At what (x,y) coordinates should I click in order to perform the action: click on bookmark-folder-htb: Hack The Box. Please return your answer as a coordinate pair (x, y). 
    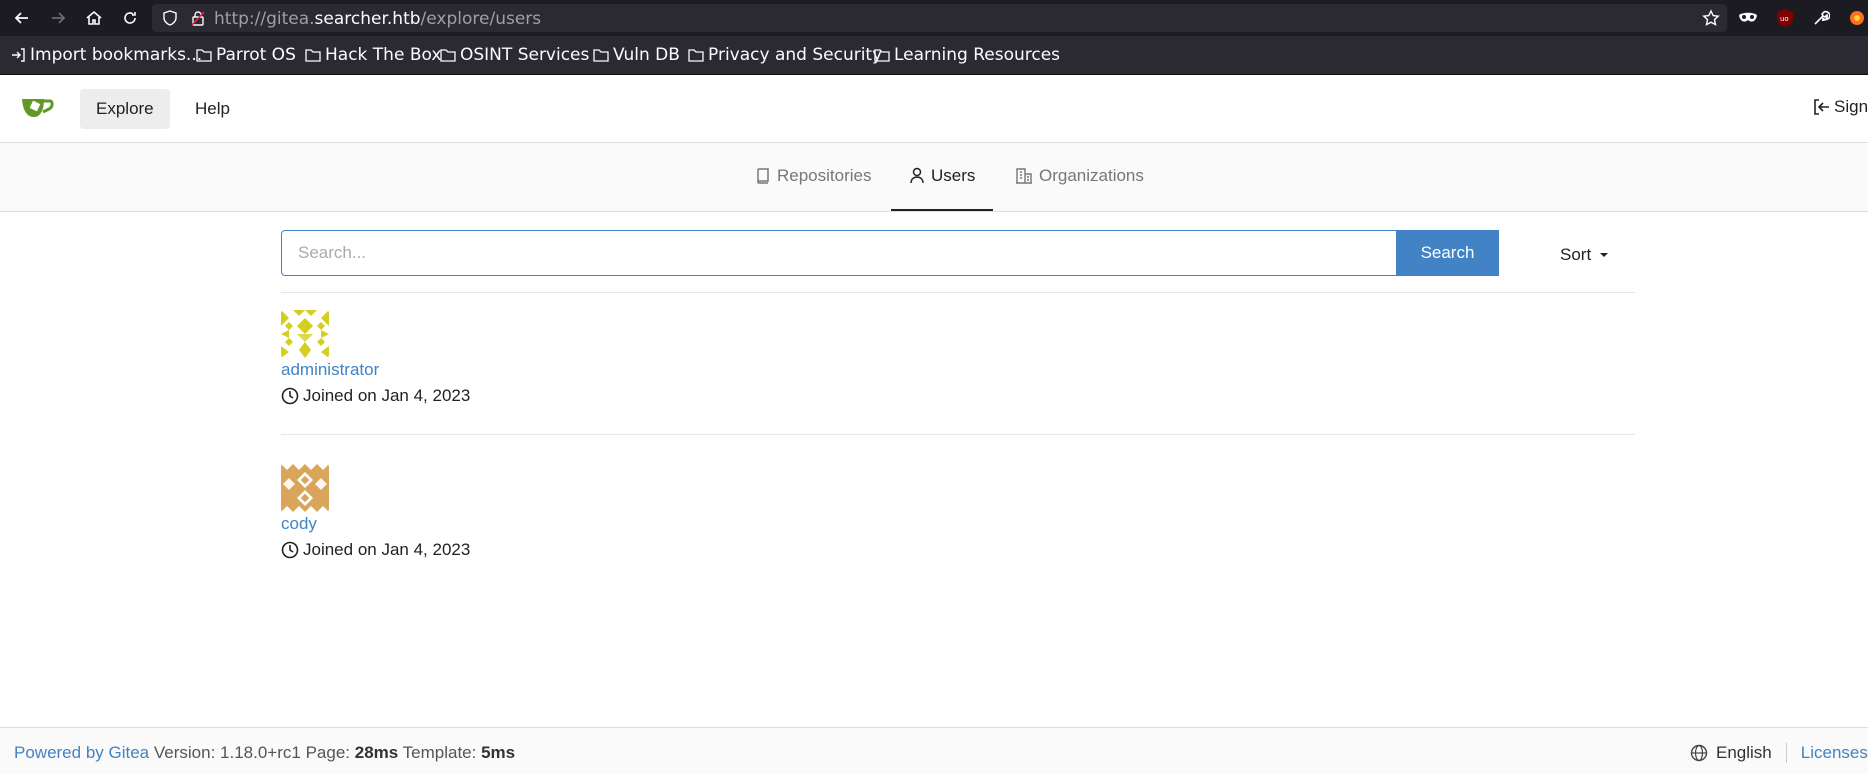
    Looking at the image, I should click on (373, 55).